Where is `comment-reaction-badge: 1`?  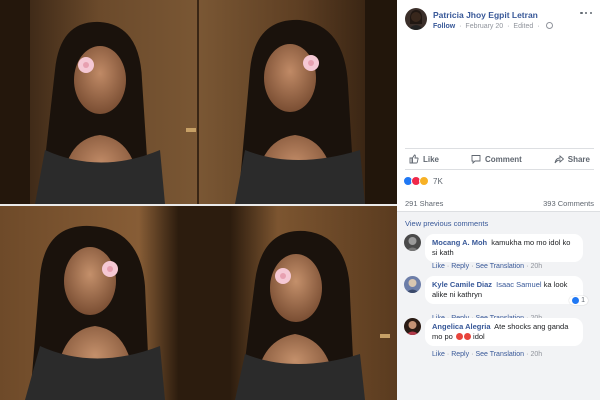
comment-reaction-badge: 1 is located at coordinates (578, 300).